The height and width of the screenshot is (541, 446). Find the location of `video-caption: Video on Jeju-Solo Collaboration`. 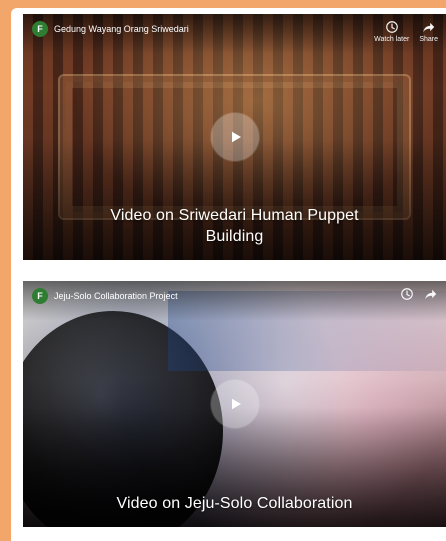

video-caption: Video on Jeju-Solo Collaboration is located at coordinates (234, 503).